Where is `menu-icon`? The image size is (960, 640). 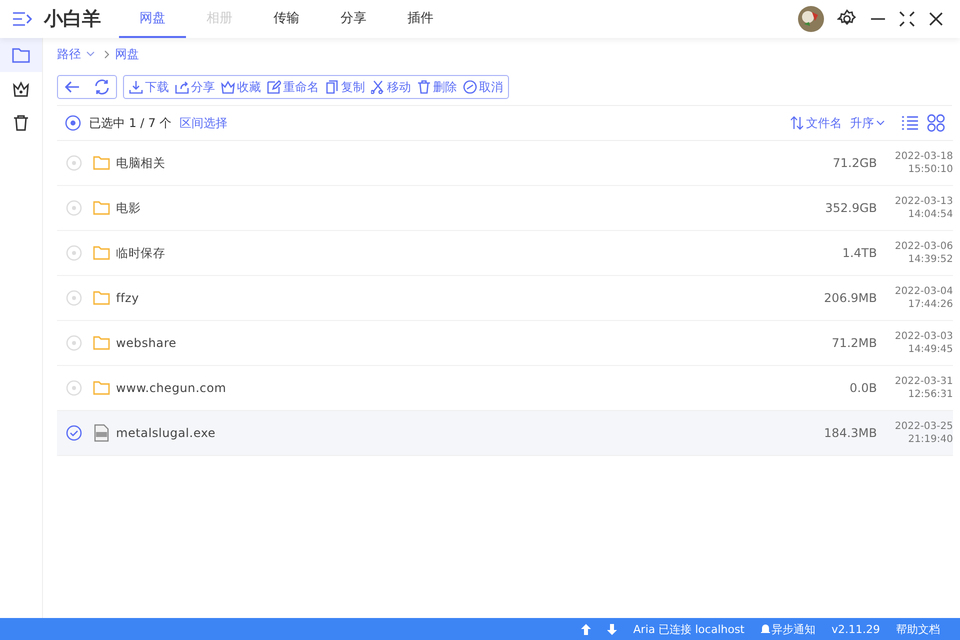
menu-icon is located at coordinates (22, 19).